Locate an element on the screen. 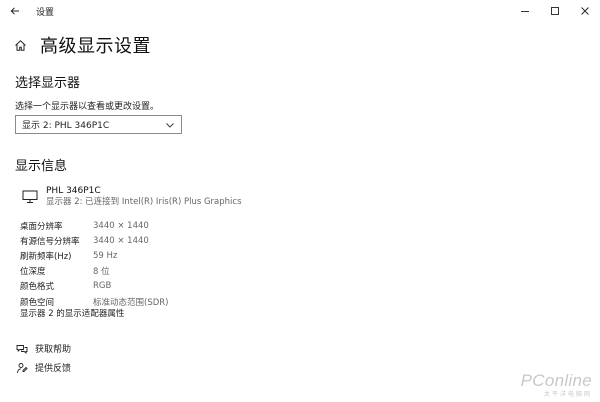 The height and width of the screenshot is (402, 600). feedback-link: 提供反馈 is located at coordinates (43, 367).